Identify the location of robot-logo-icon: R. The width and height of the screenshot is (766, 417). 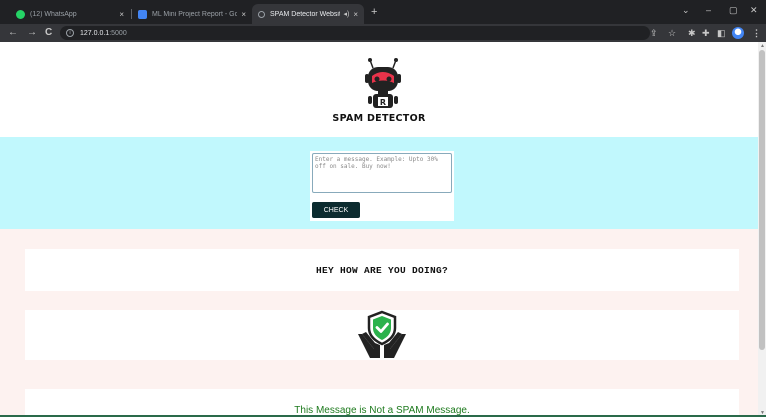
(383, 83).